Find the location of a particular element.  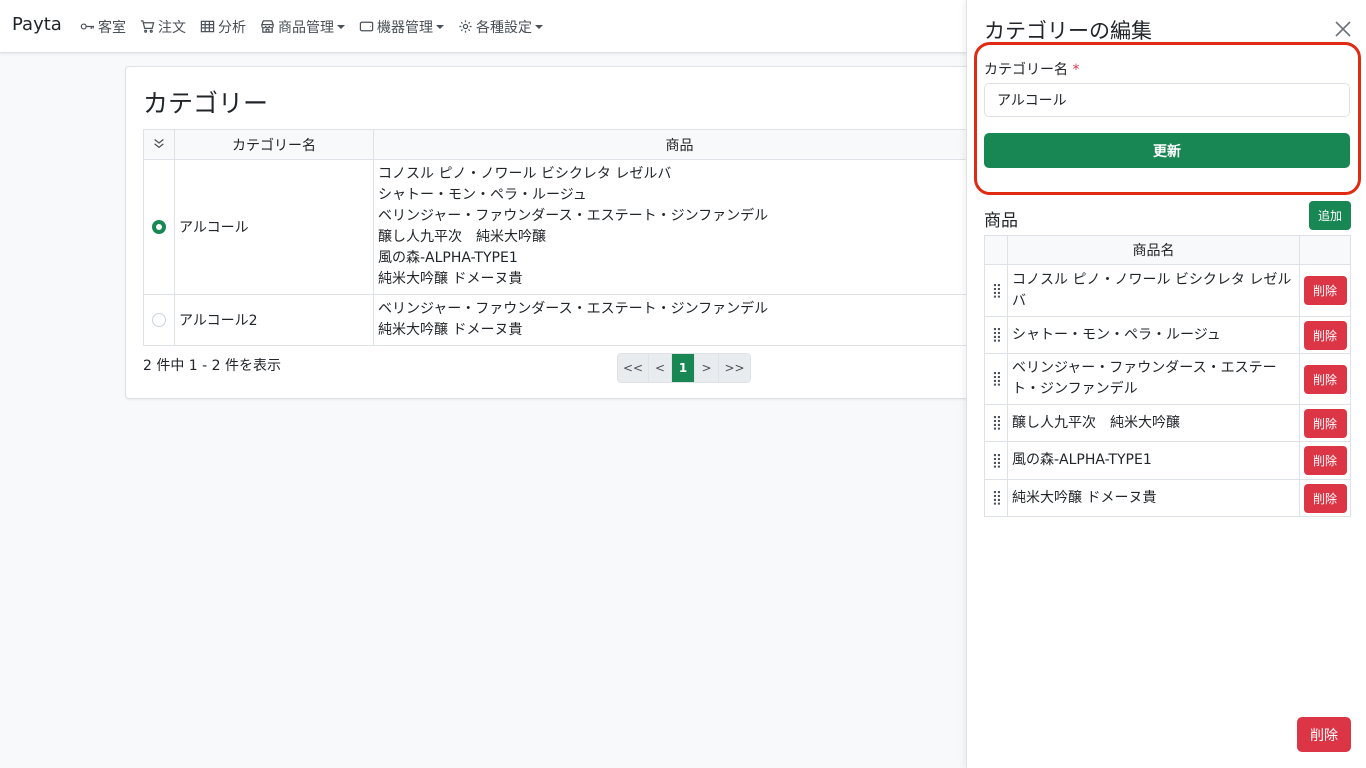

nav-item-orders: 注文 is located at coordinates (163, 27).